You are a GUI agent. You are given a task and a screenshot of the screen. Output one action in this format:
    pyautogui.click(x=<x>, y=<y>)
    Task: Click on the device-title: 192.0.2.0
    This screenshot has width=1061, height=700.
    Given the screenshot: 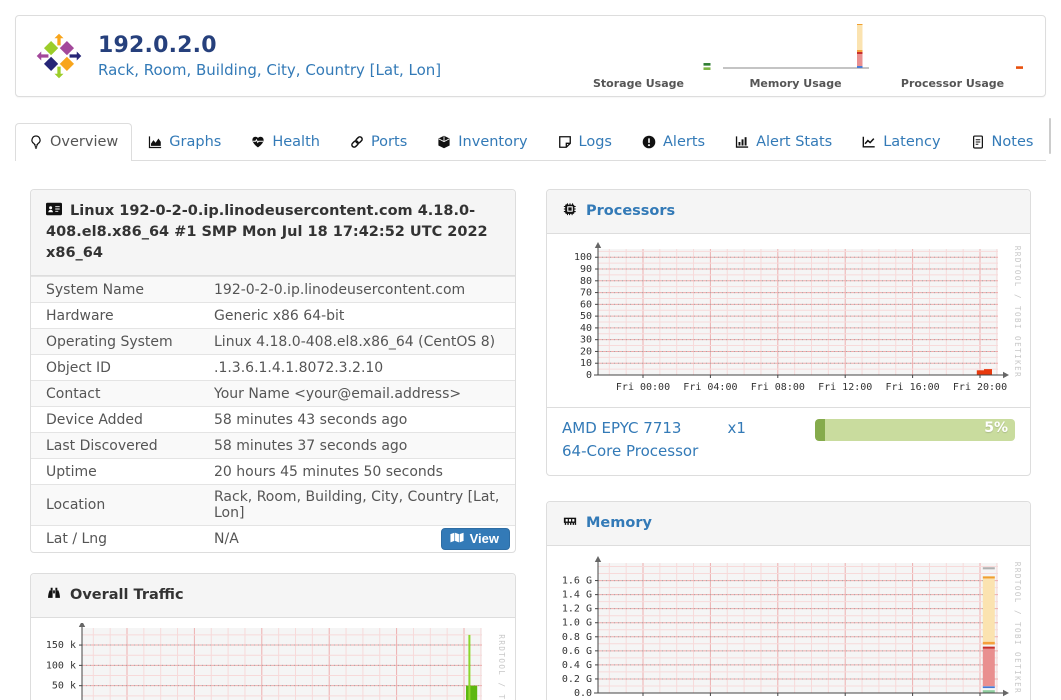 What is the action you would take?
    pyautogui.click(x=157, y=45)
    